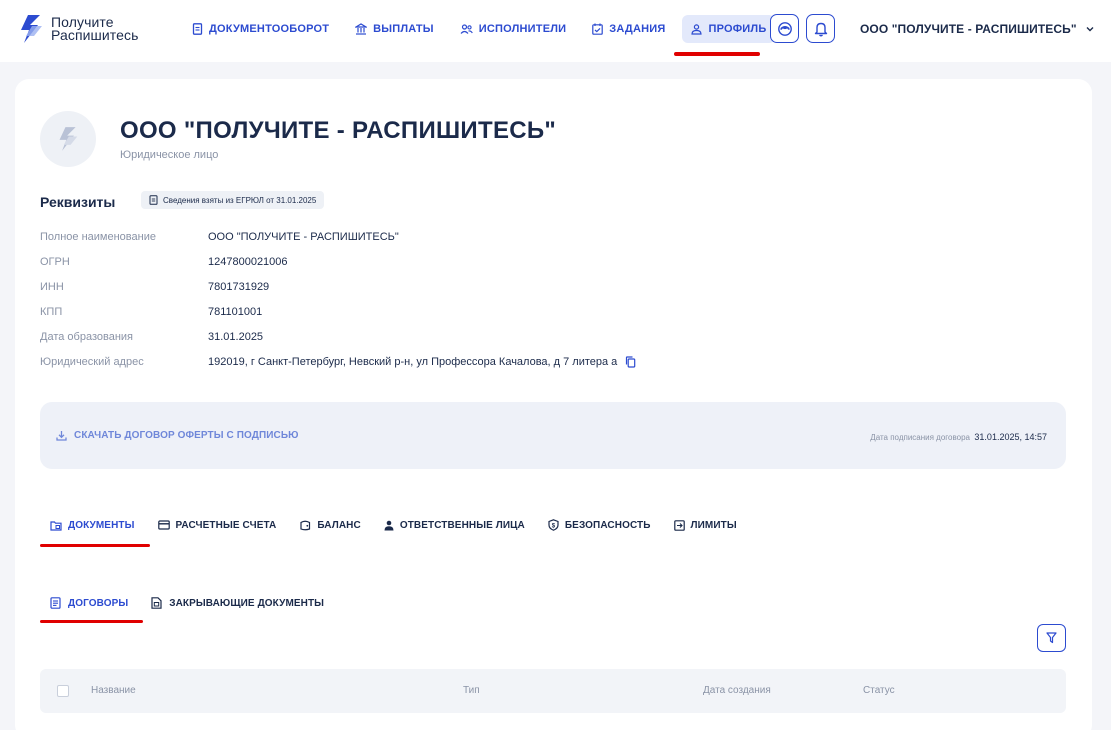  I want to click on tab-security: $ БЕЗОПАСНОСТЬ, so click(599, 525).